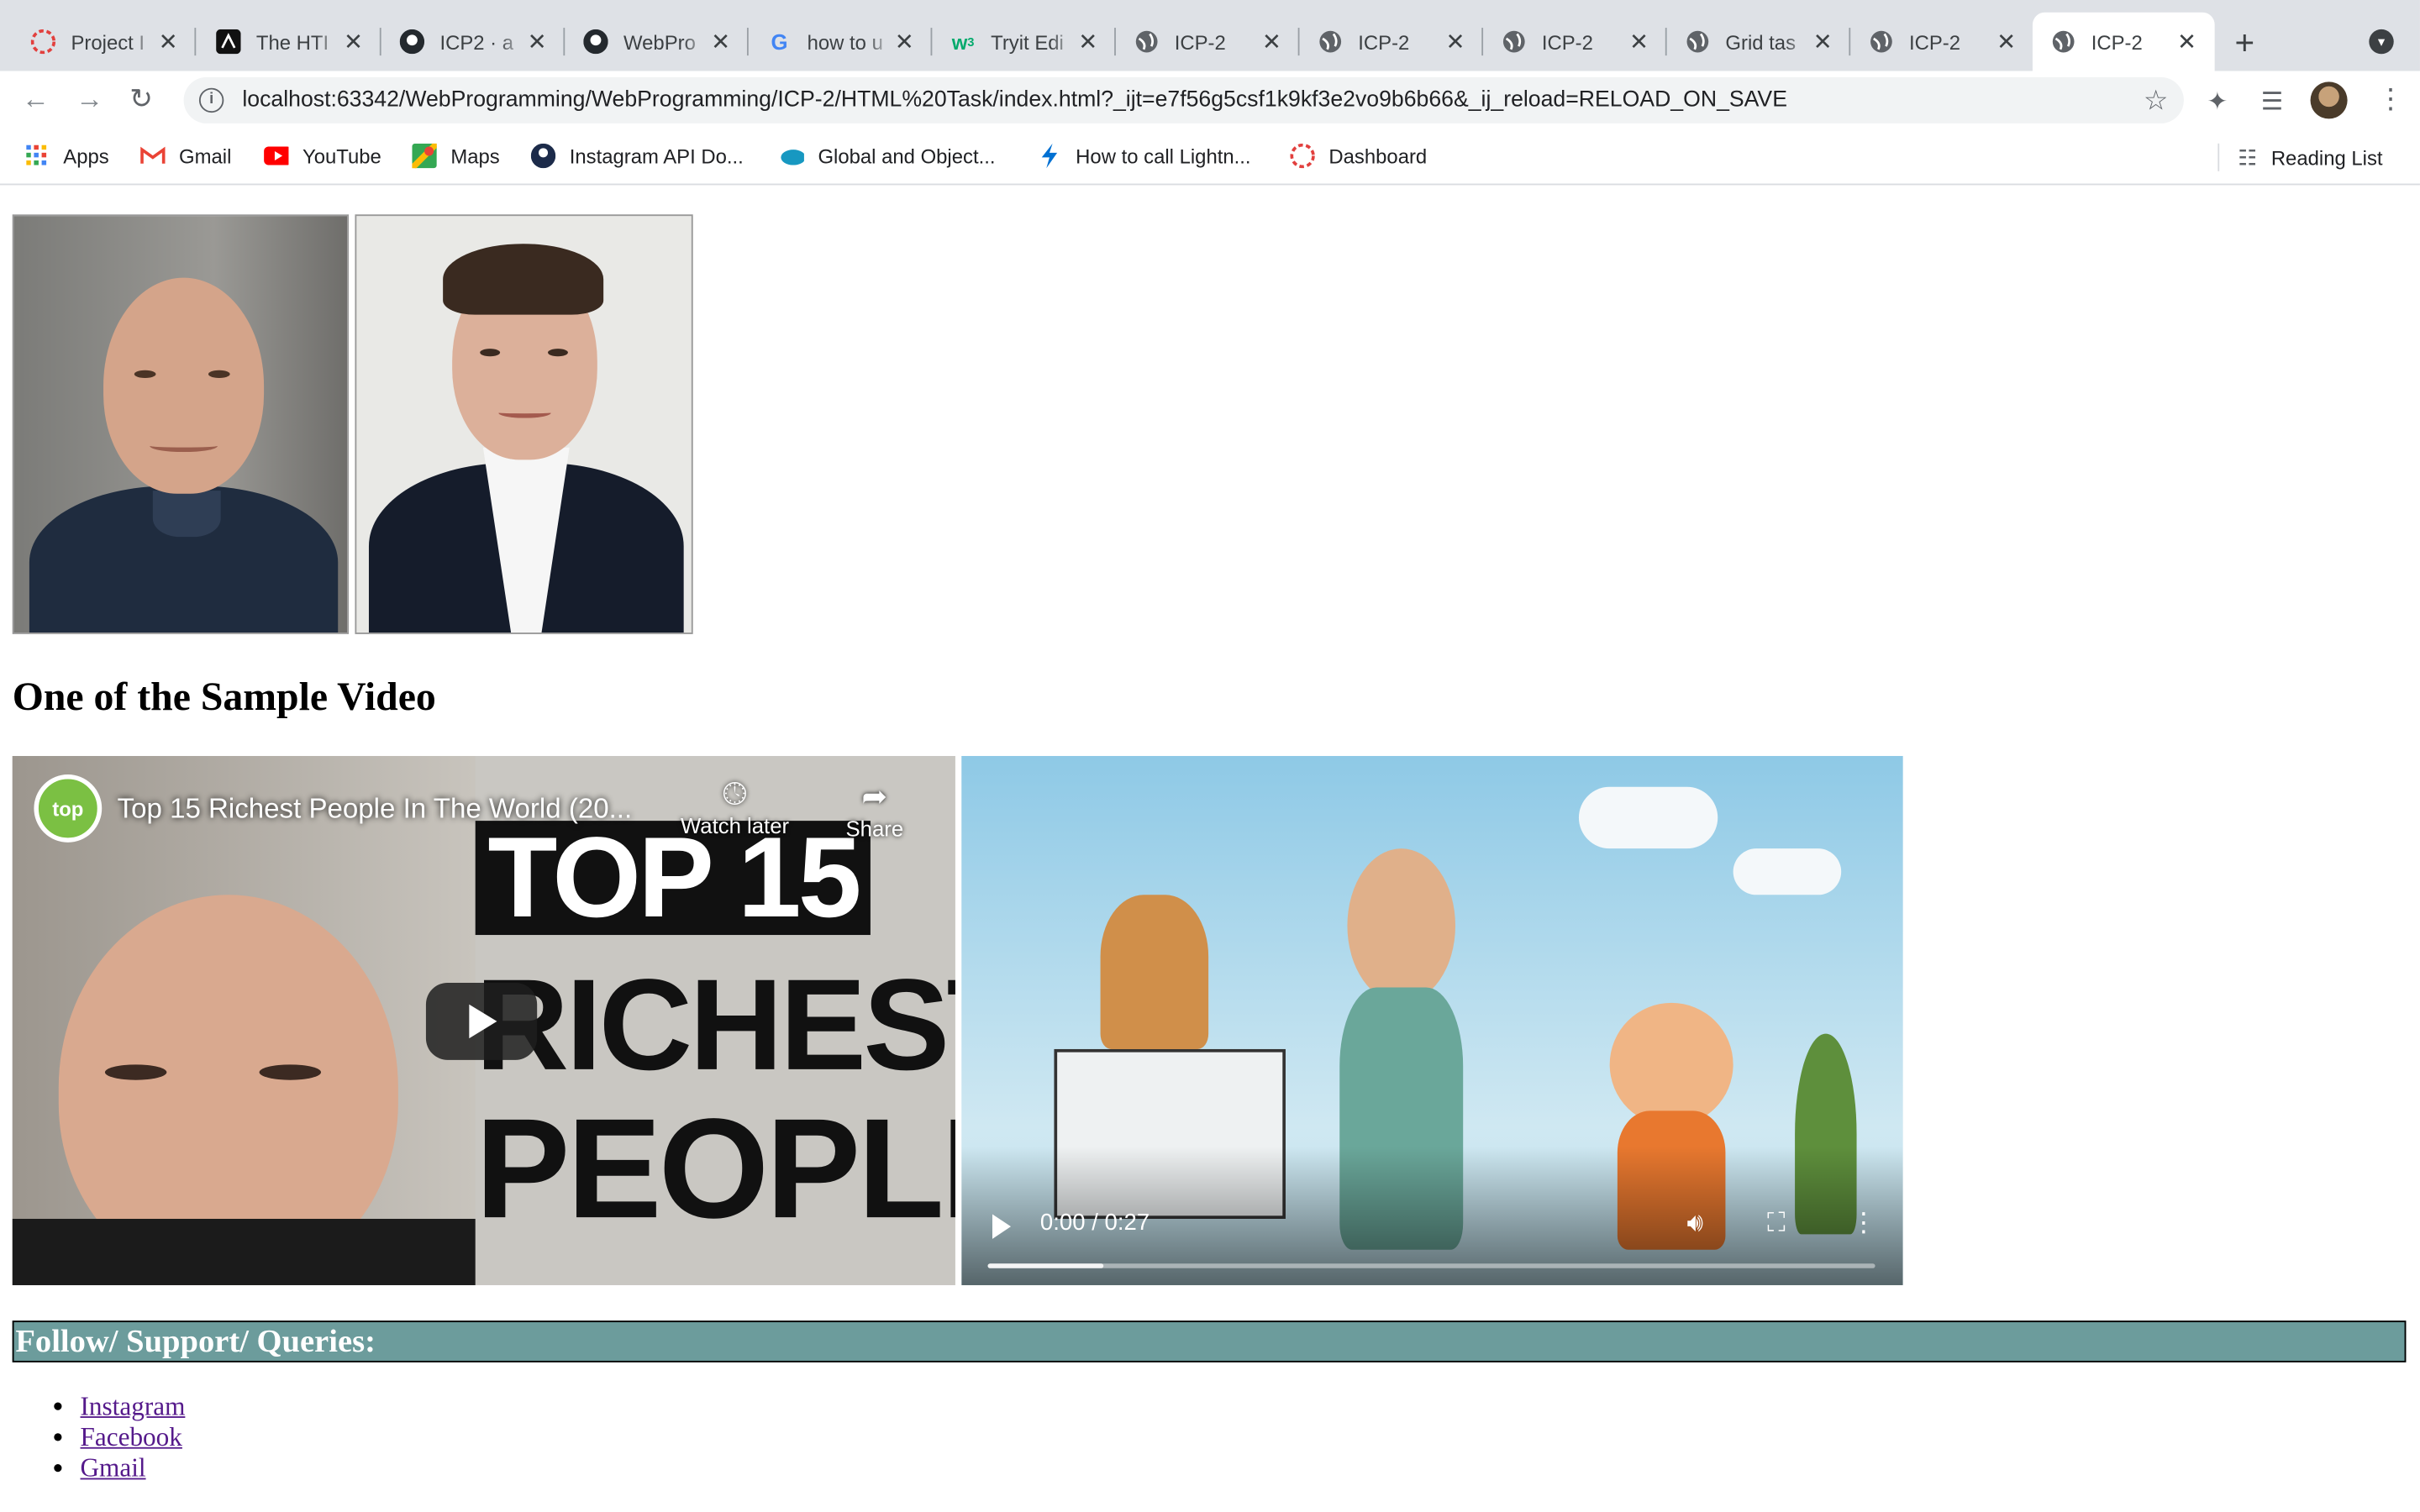  What do you see at coordinates (1863, 1223) in the screenshot?
I see `more-options-kebab-icon: ⋮` at bounding box center [1863, 1223].